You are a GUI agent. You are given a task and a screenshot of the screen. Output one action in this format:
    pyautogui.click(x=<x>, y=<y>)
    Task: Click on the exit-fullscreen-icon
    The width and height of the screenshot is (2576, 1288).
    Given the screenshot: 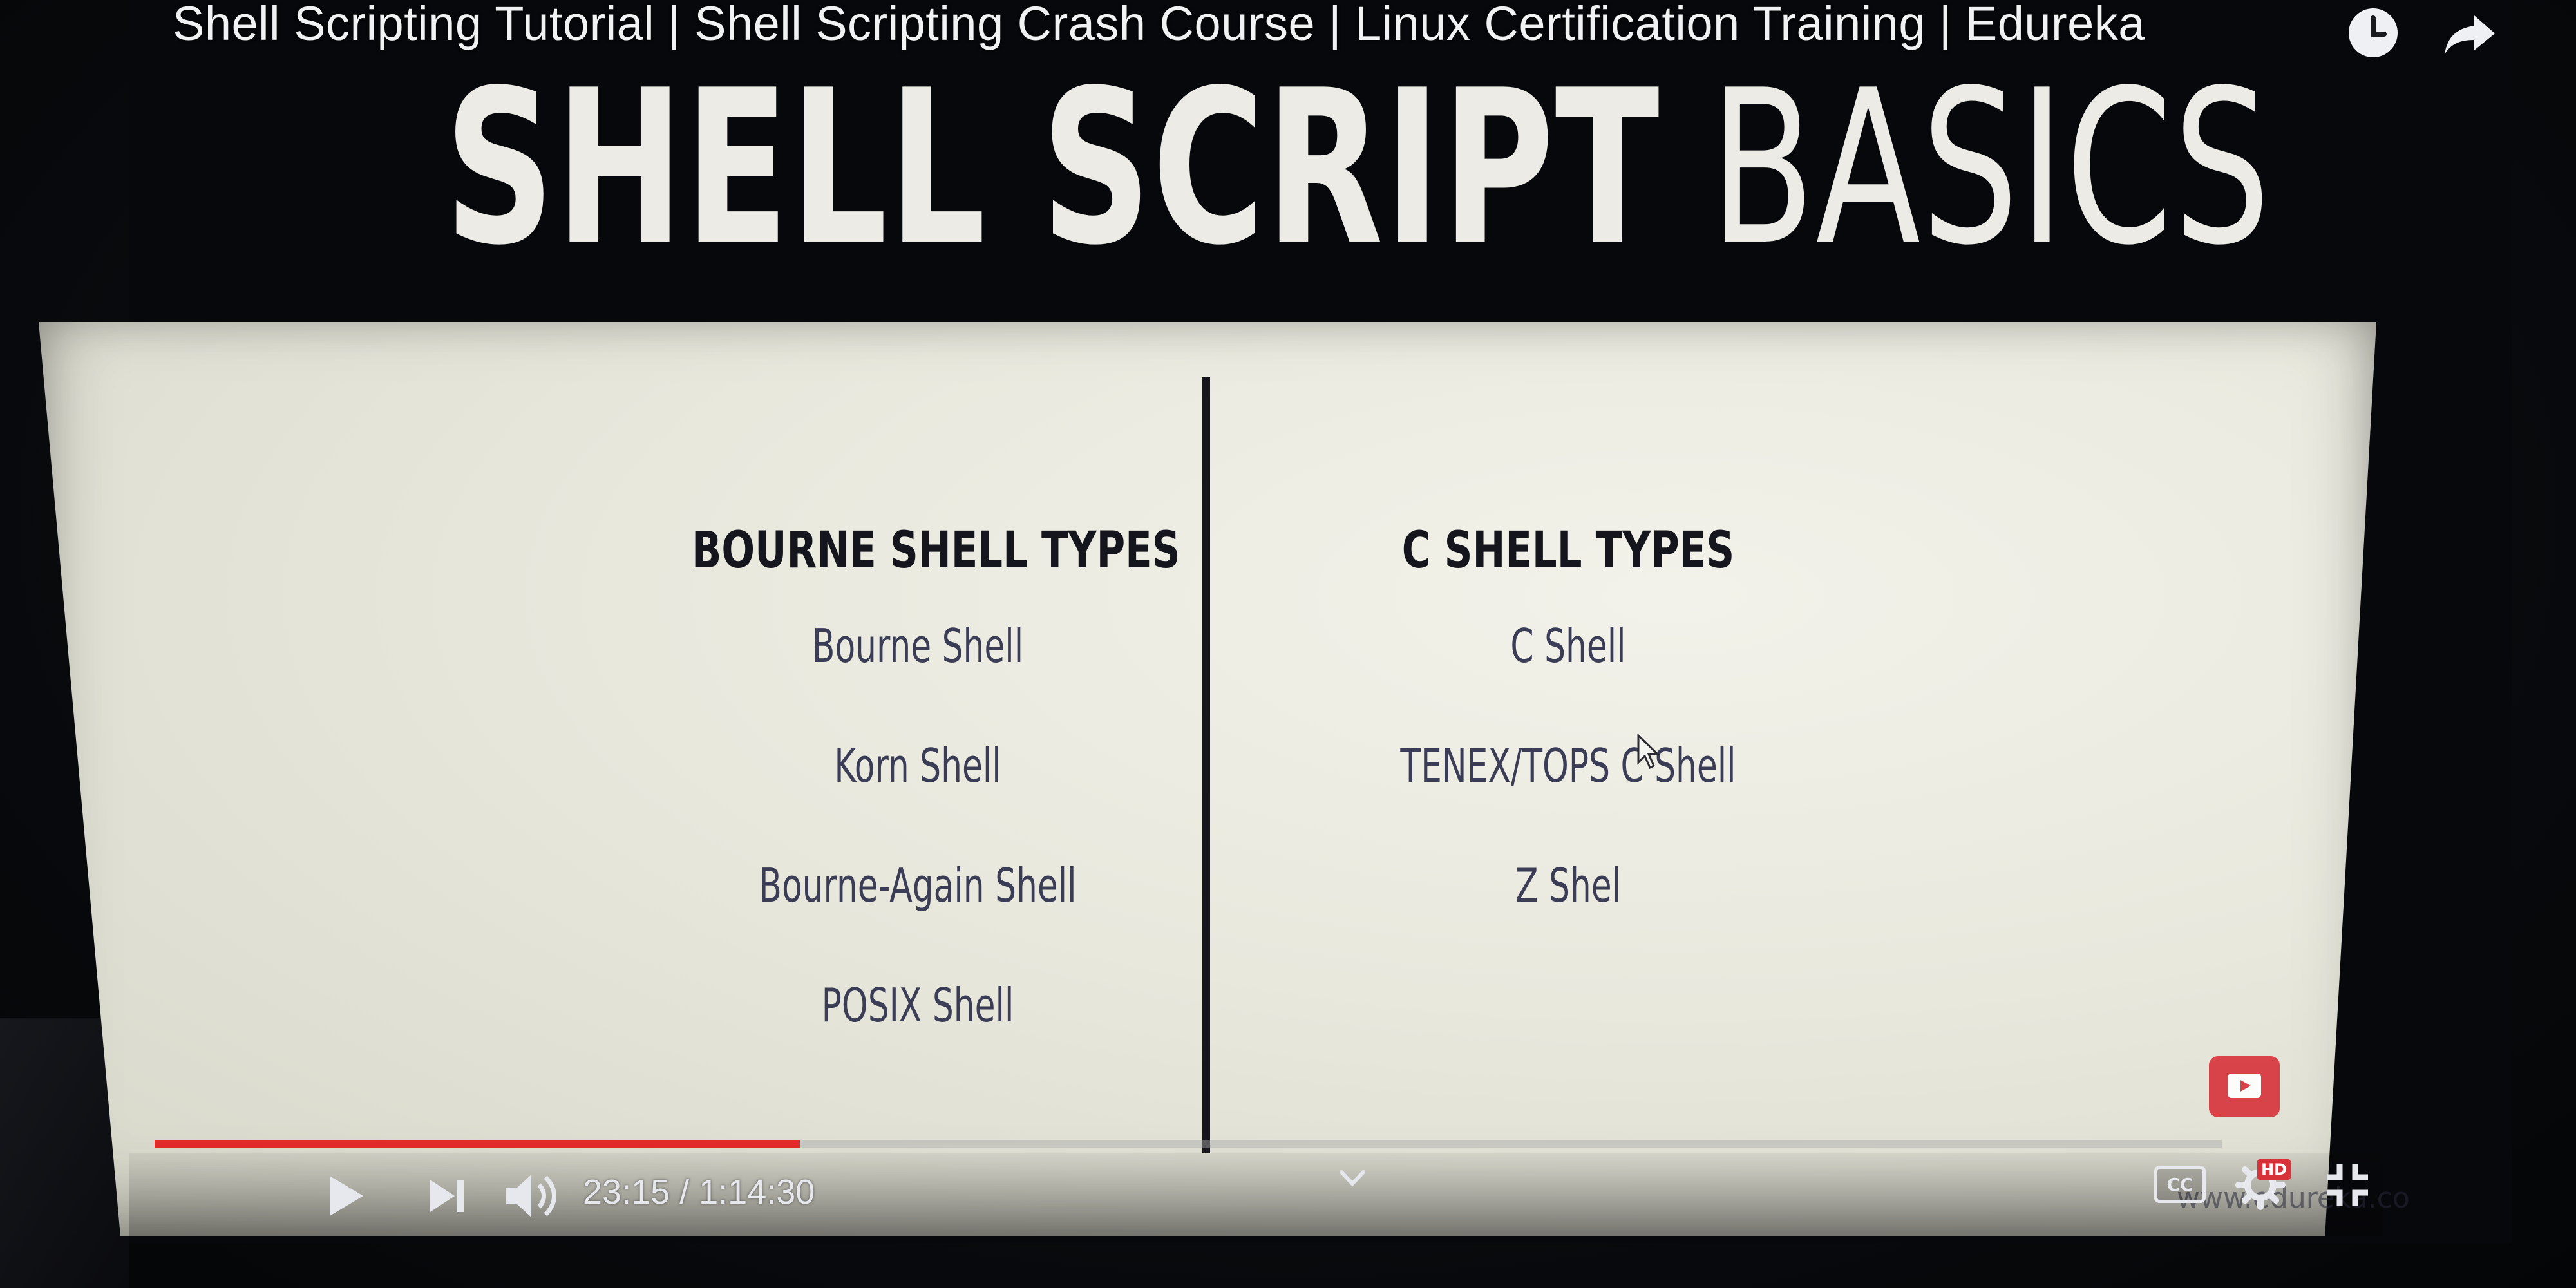 What is the action you would take?
    pyautogui.click(x=2347, y=1185)
    